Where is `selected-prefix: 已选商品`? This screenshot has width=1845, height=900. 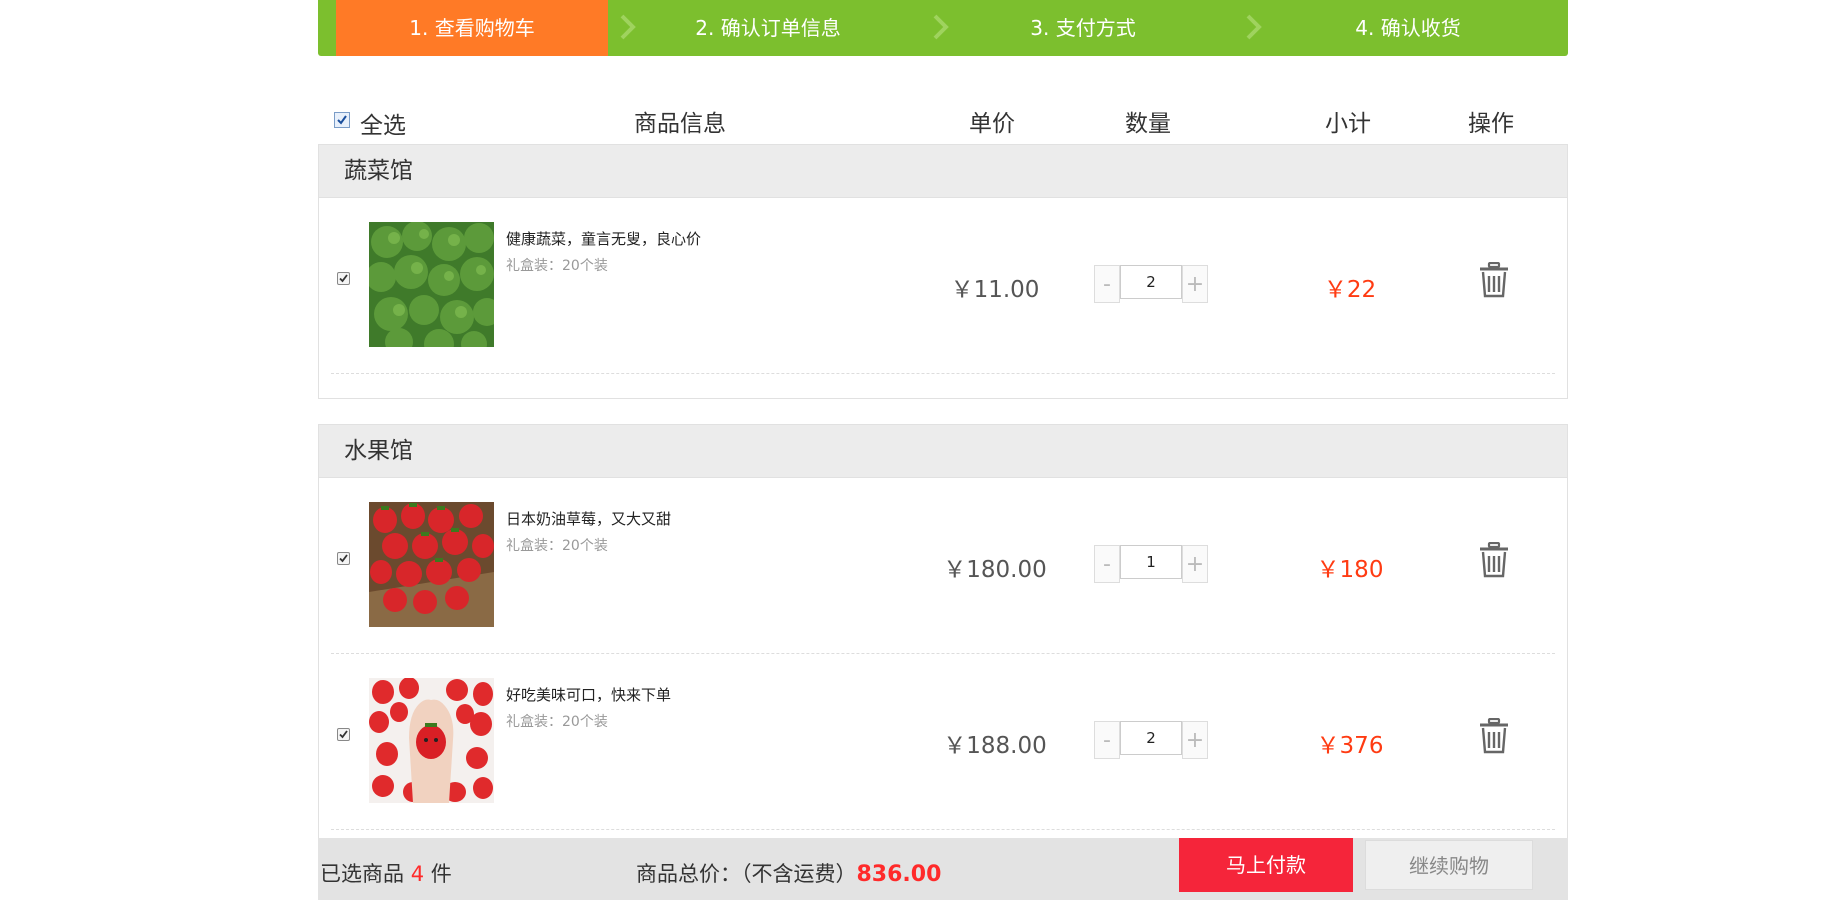
selected-prefix: 已选商品 is located at coordinates (362, 874).